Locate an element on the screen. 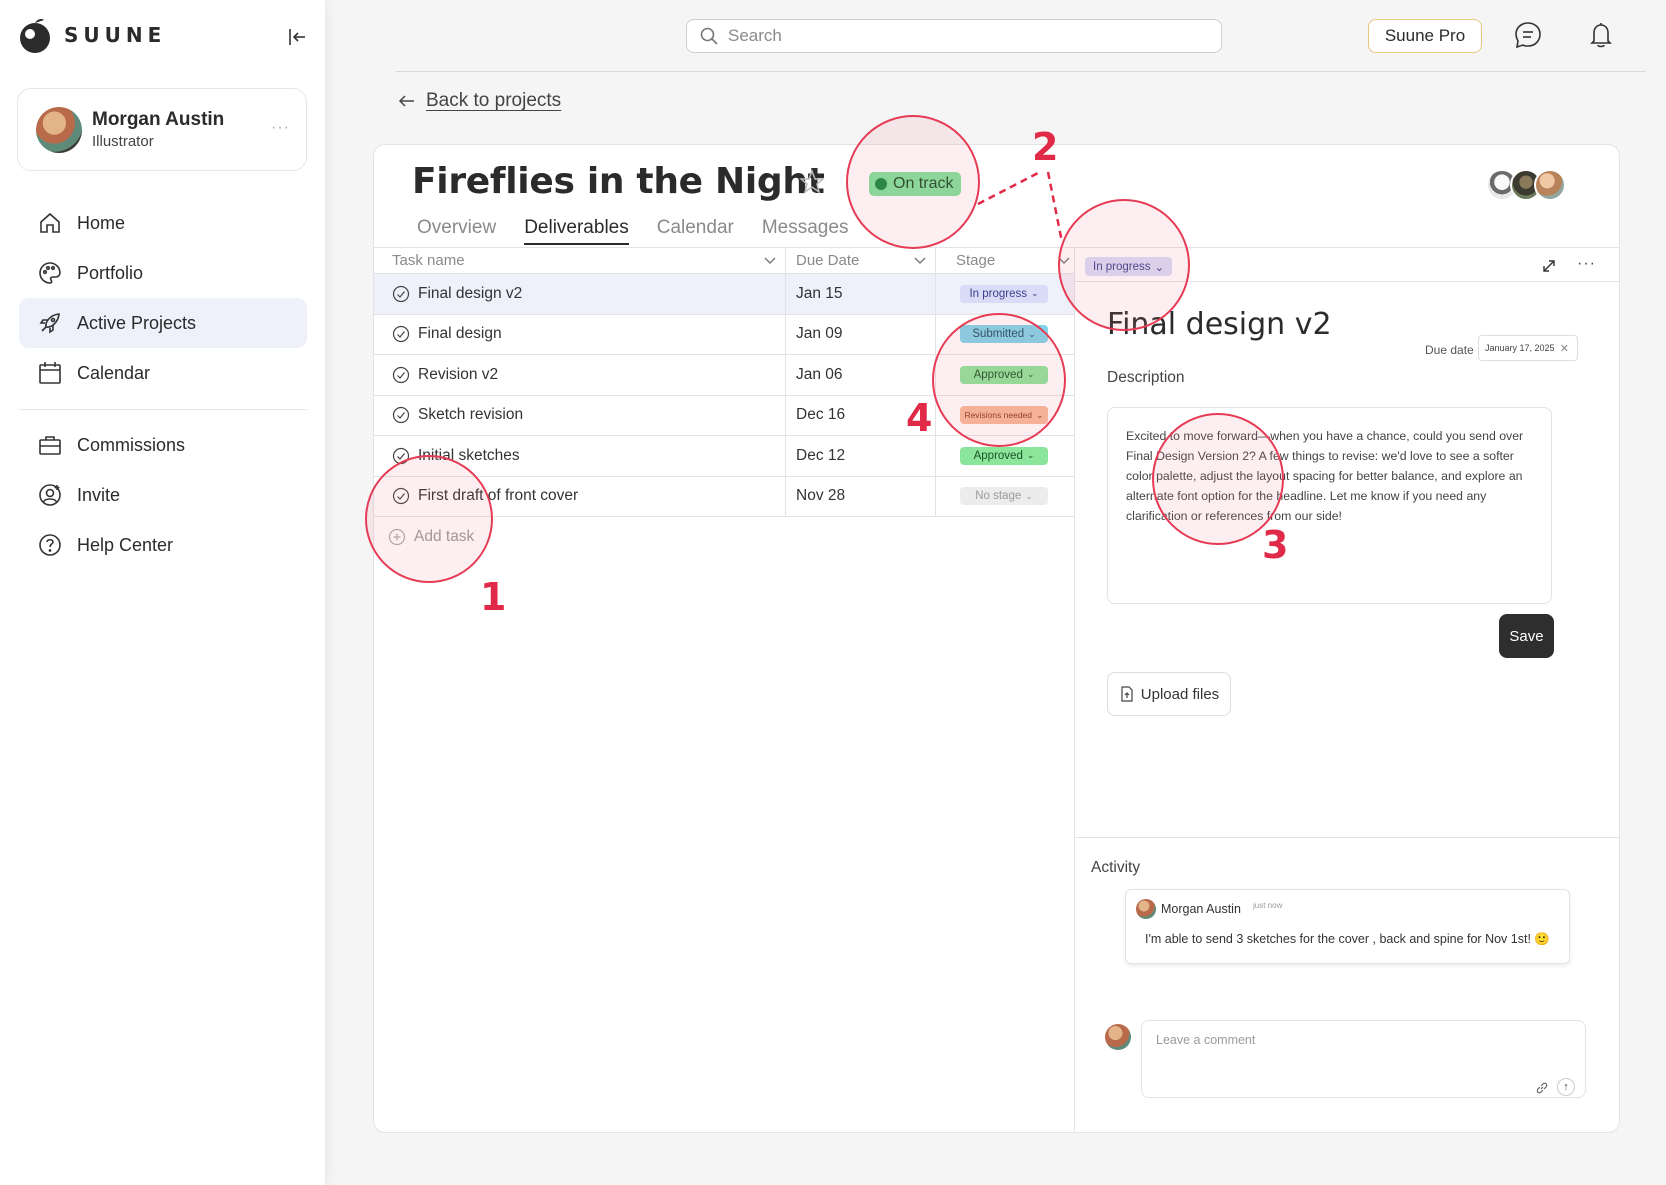 The width and height of the screenshot is (1666, 1185). task-title: Final design v2 is located at coordinates (1219, 324).